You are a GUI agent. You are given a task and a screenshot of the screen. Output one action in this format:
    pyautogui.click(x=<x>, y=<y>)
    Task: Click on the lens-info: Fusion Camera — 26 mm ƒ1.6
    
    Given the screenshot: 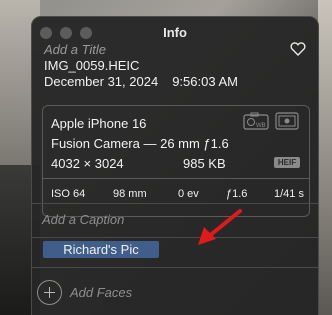 What is the action you would take?
    pyautogui.click(x=140, y=143)
    